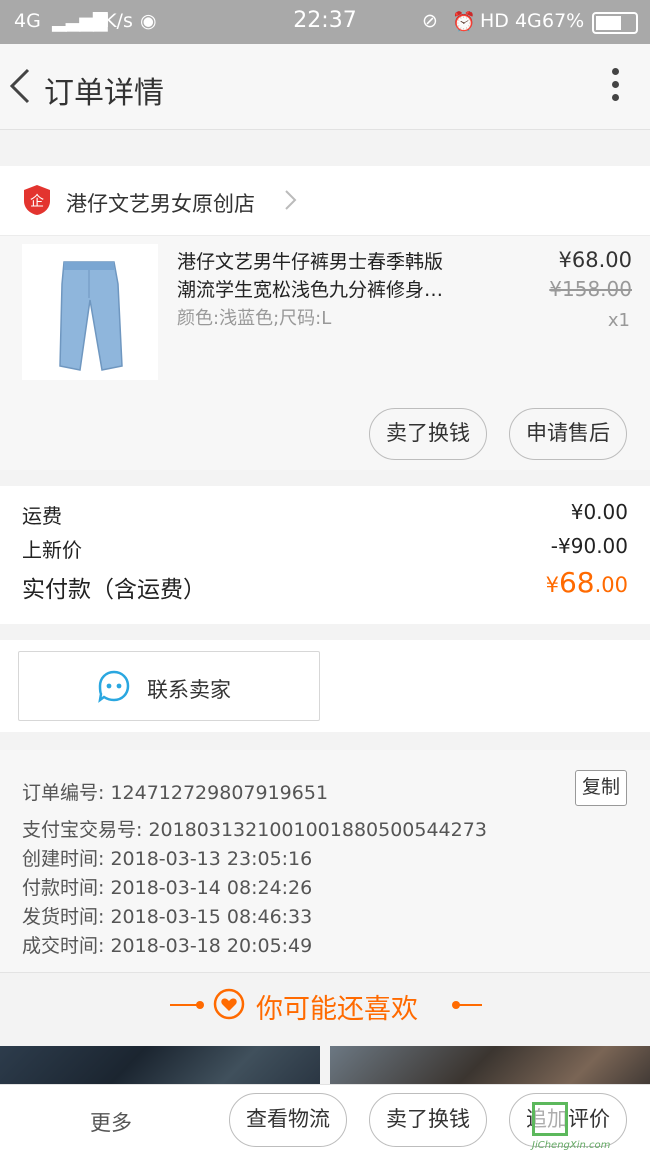 This screenshot has width=650, height=1155. What do you see at coordinates (615, 86) in the screenshot?
I see `more-options-icon` at bounding box center [615, 86].